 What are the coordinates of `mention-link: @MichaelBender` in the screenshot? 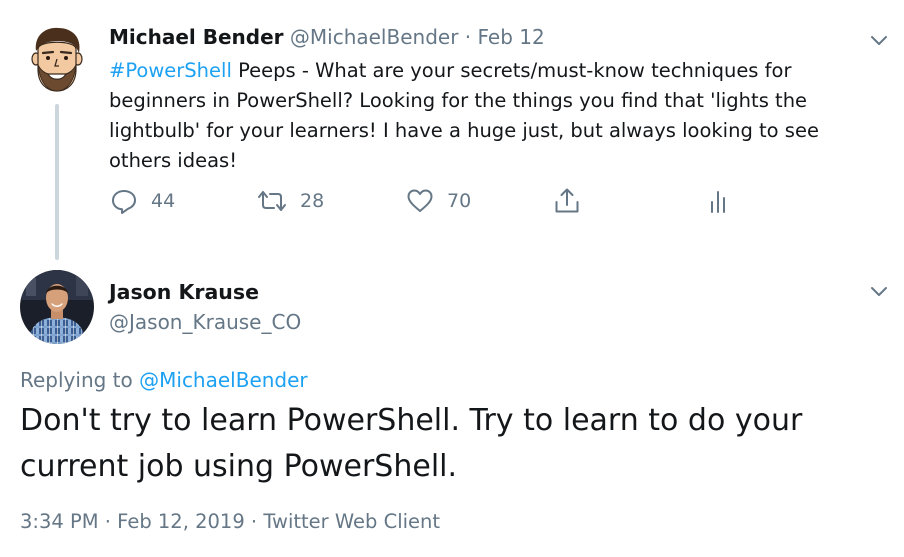 It's located at (223, 380).